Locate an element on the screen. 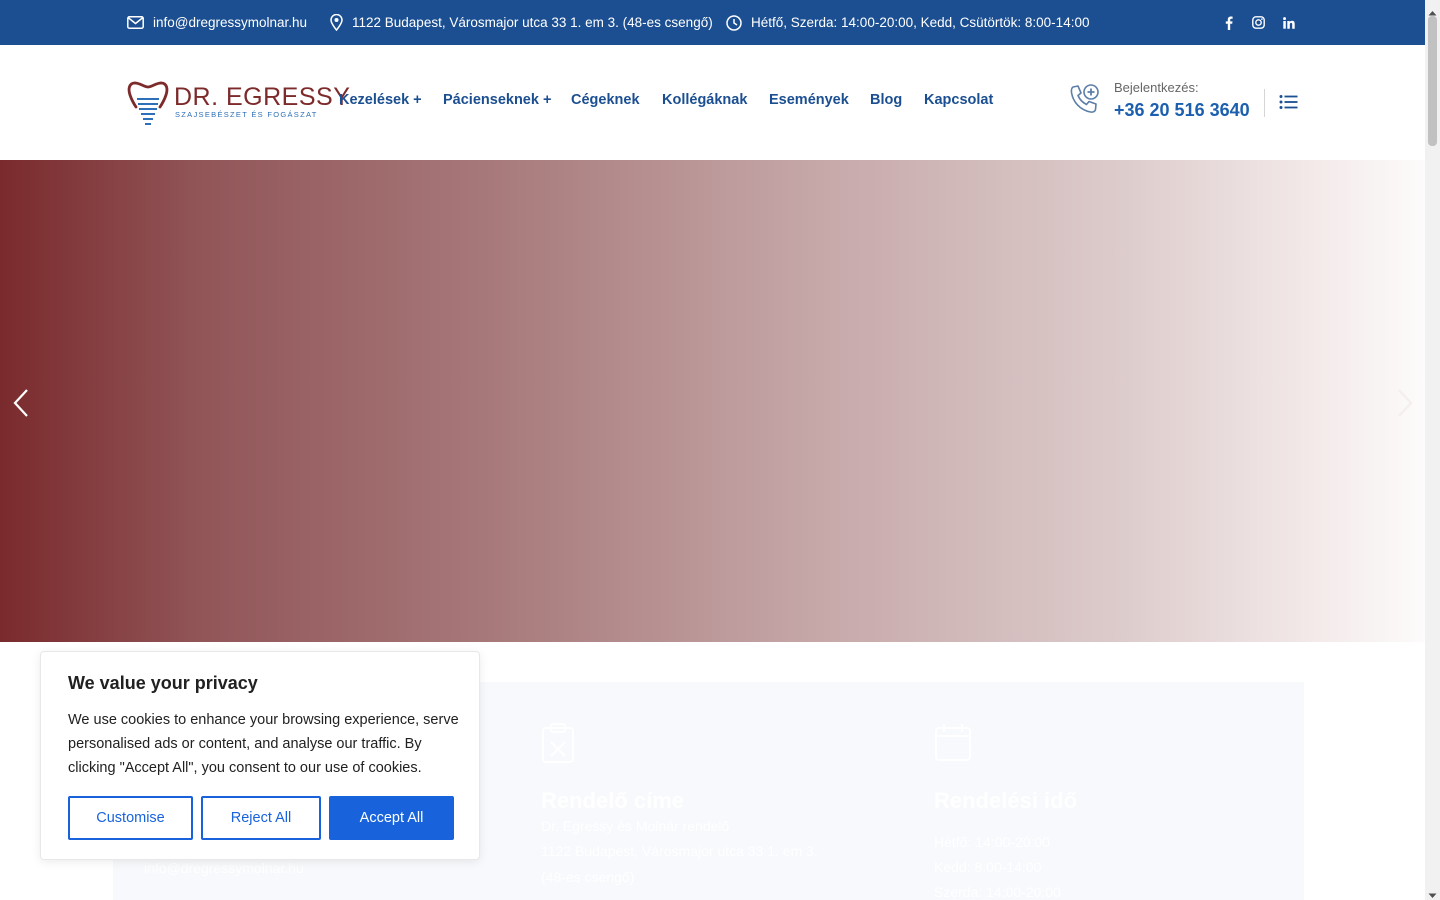 The height and width of the screenshot is (900, 1440). info-address-line3: (48-es csengő) is located at coordinates (588, 877).